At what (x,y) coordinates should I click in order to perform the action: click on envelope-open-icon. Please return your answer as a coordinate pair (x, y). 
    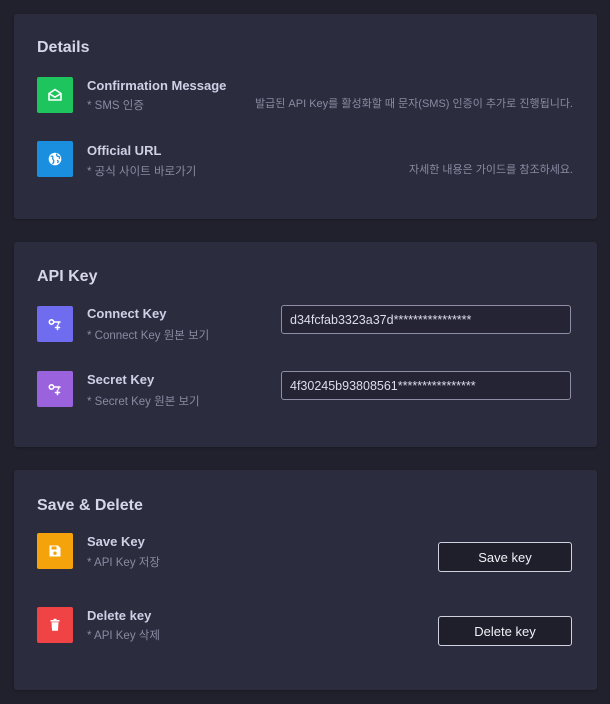
    Looking at the image, I should click on (55, 95).